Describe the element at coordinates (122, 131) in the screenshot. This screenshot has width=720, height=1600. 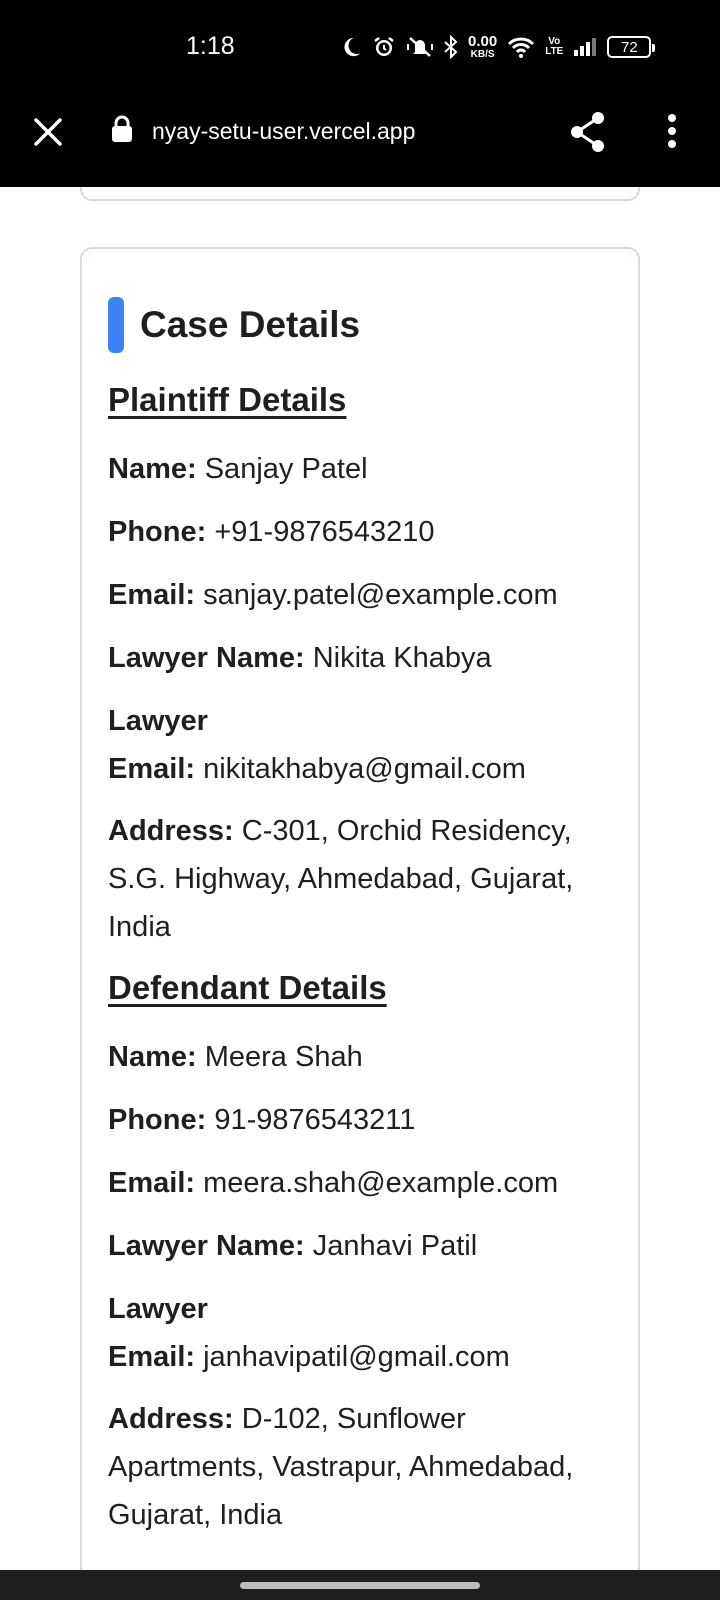
I see `lock-icon` at that location.